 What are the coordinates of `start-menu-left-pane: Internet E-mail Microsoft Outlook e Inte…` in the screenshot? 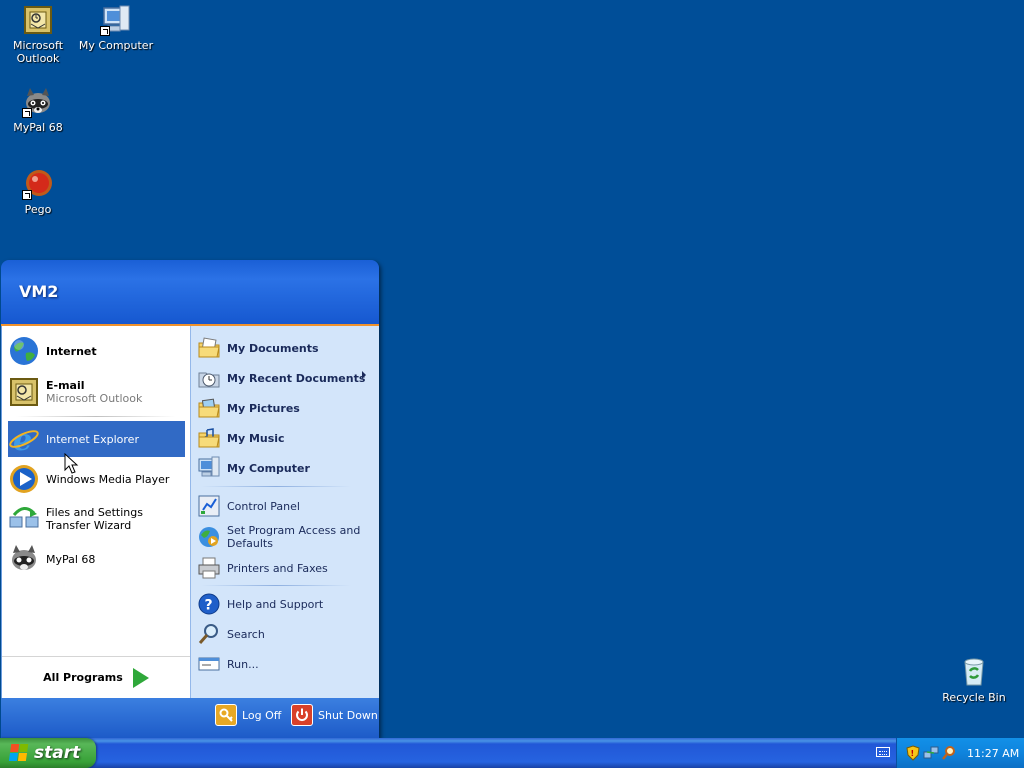 It's located at (95, 512).